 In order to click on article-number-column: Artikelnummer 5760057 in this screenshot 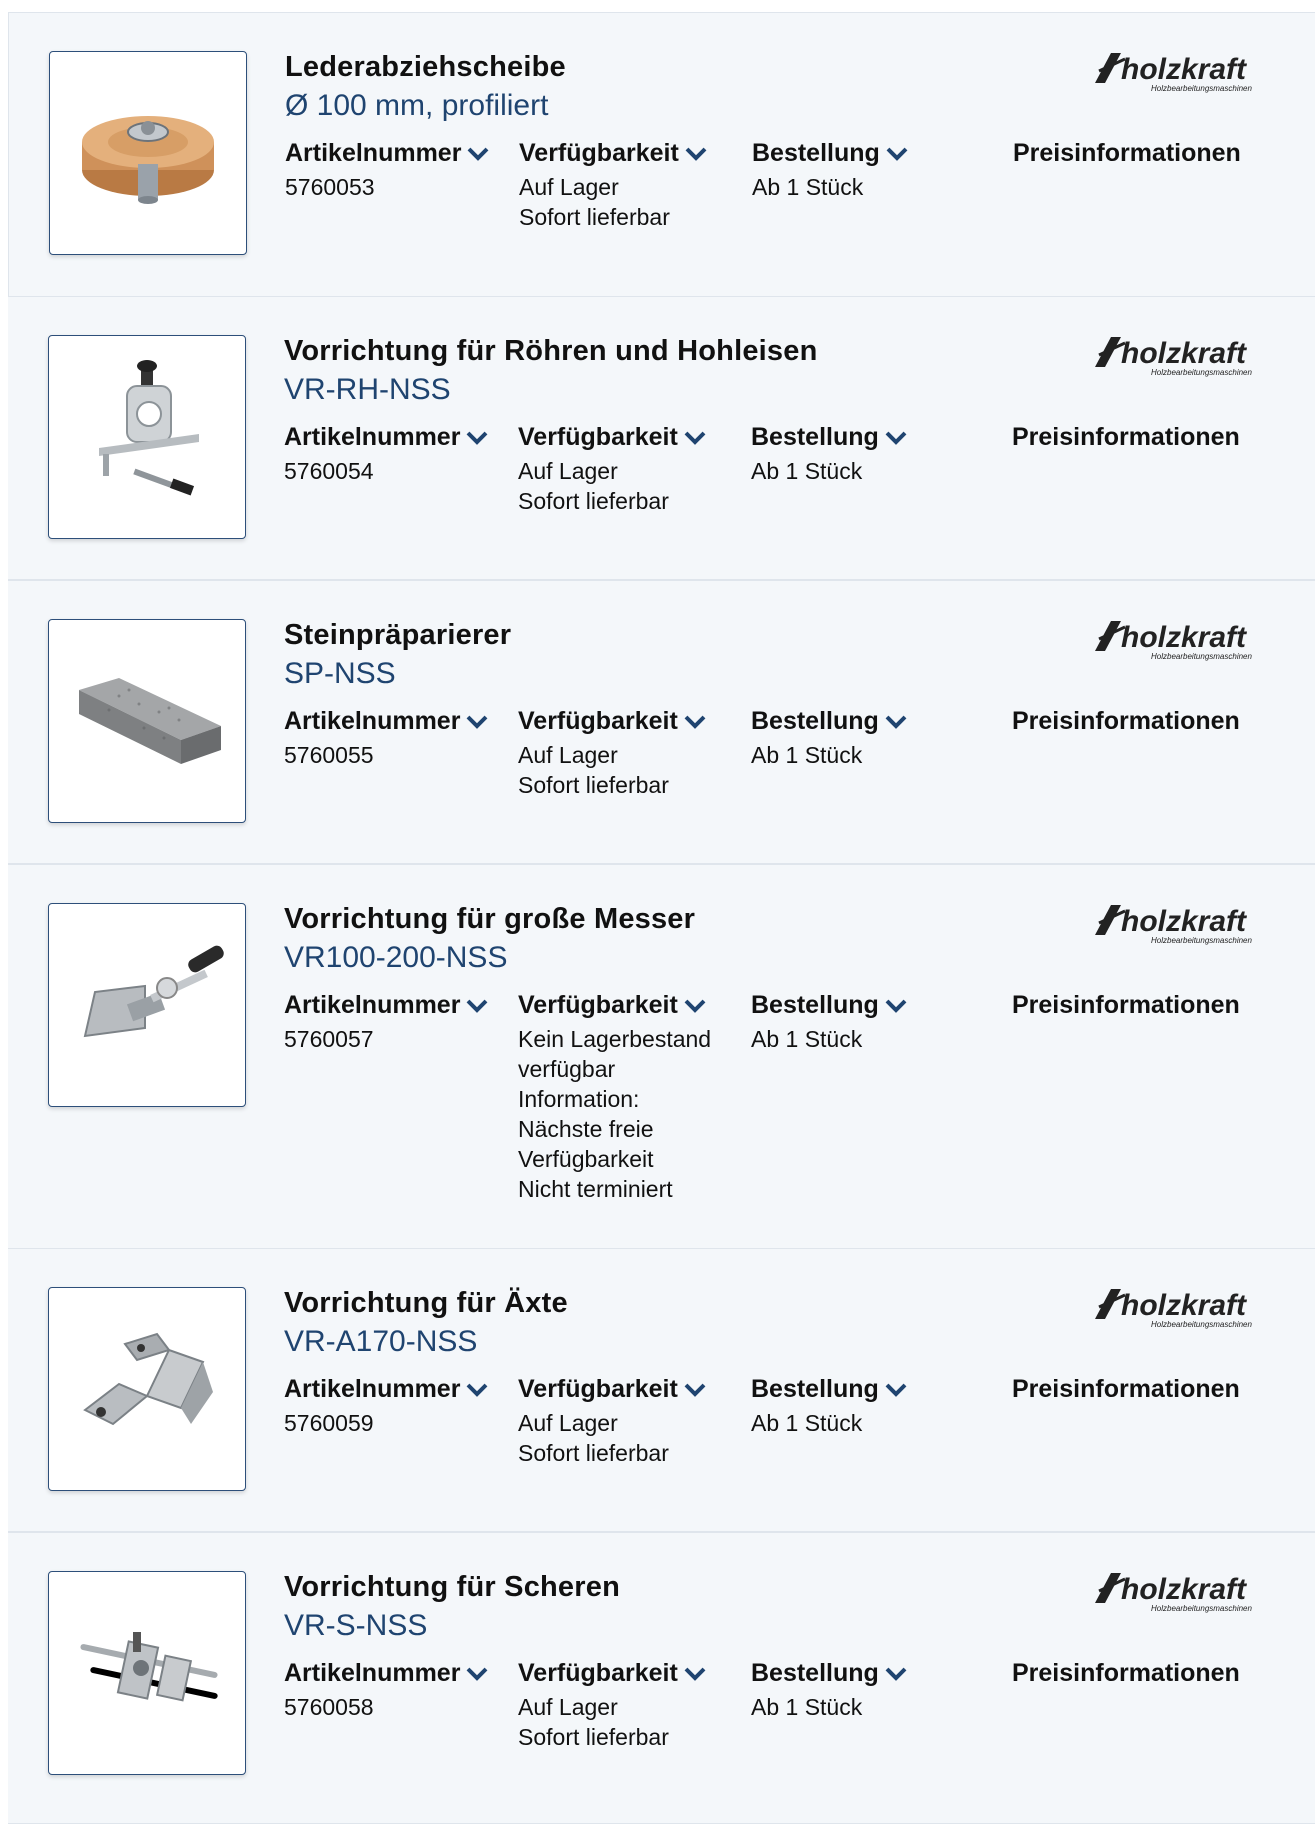, I will do `click(394, 1022)`.